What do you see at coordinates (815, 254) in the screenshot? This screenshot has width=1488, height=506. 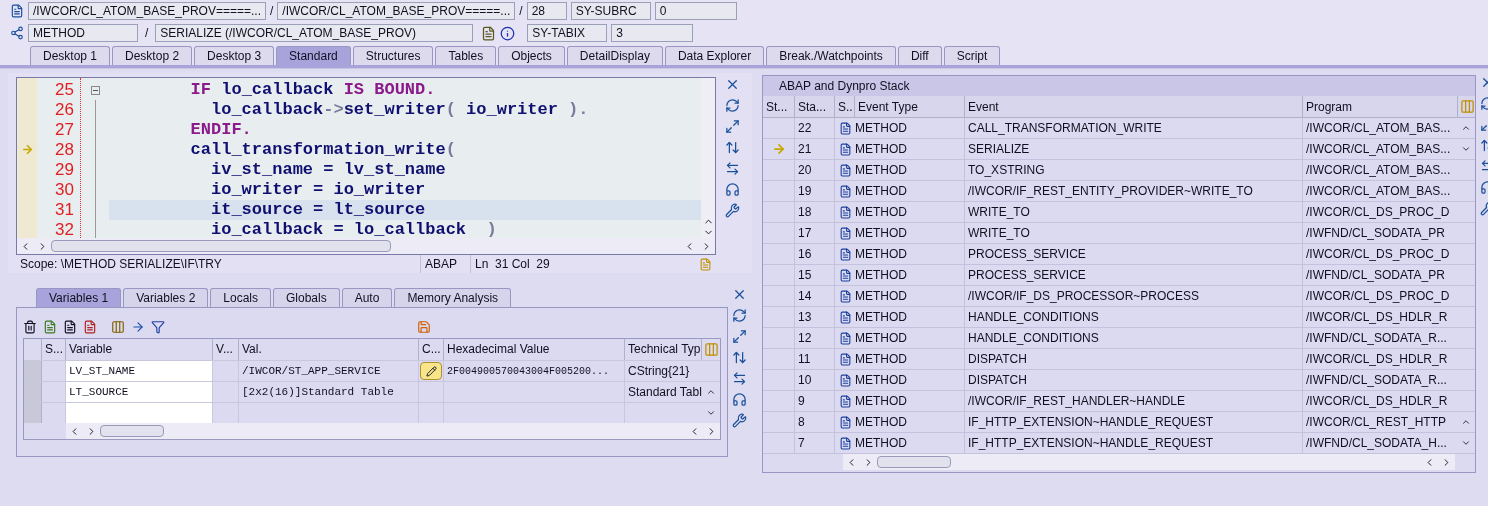 I see `table-cell: 16` at bounding box center [815, 254].